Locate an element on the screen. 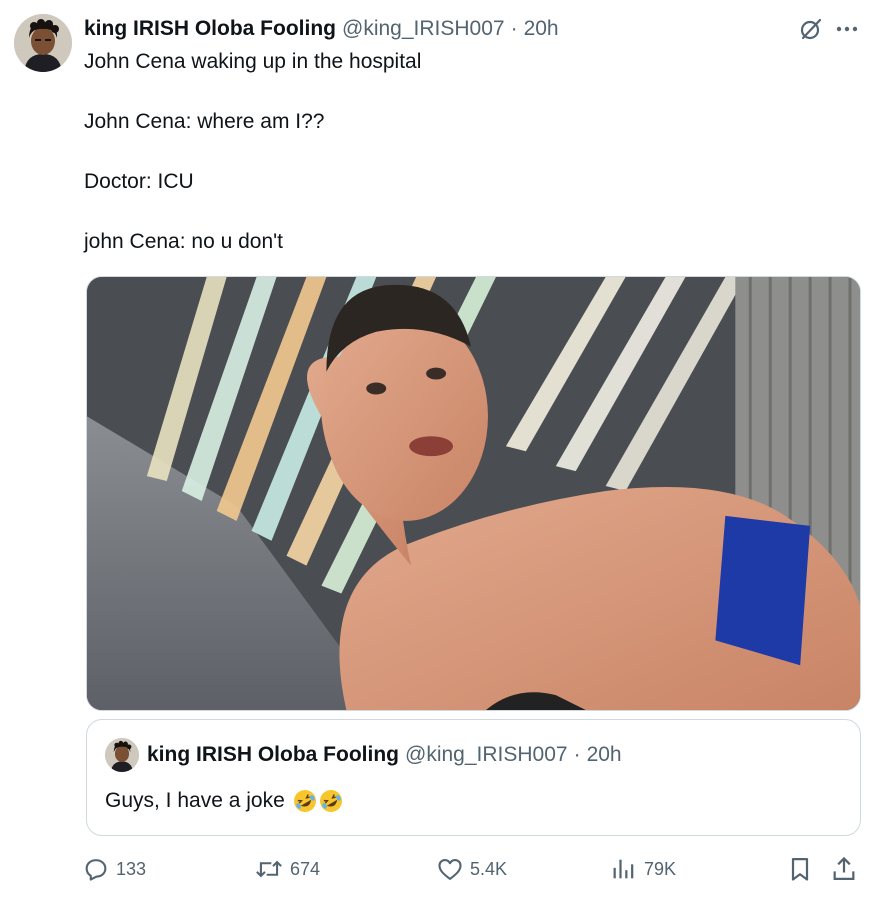  share-icon is located at coordinates (844, 868).